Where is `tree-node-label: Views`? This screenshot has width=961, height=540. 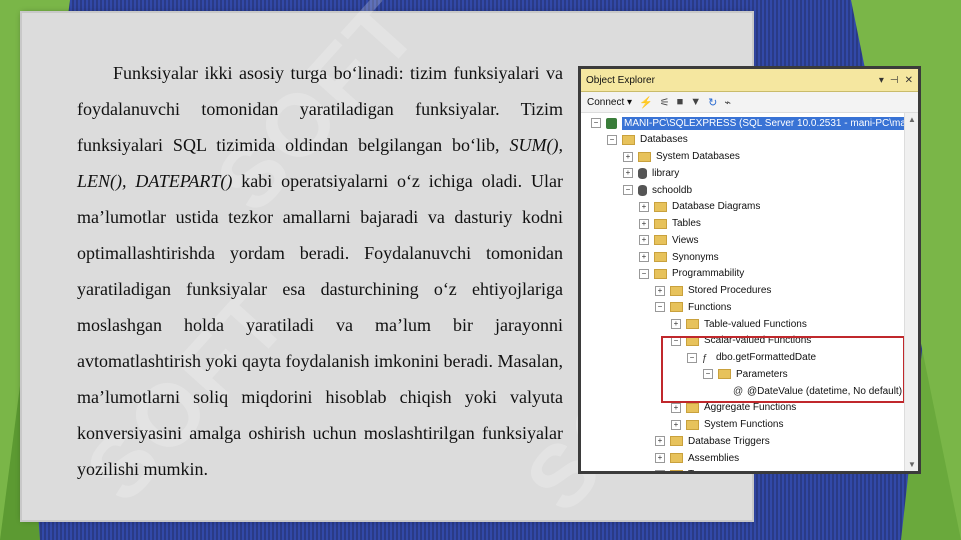 tree-node-label: Views is located at coordinates (685, 240).